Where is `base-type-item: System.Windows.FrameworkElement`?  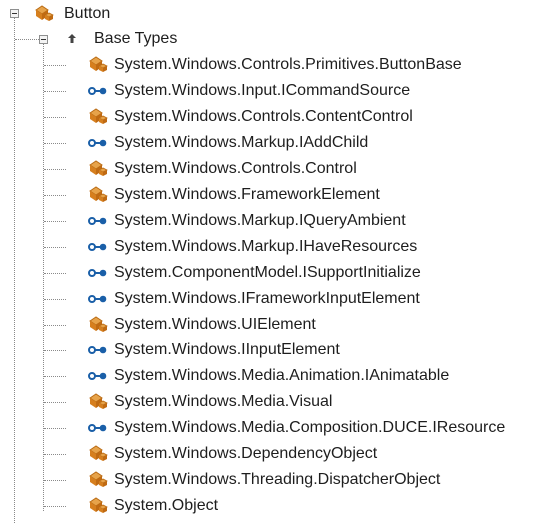 base-type-item: System.Windows.FrameworkElement is located at coordinates (234, 195).